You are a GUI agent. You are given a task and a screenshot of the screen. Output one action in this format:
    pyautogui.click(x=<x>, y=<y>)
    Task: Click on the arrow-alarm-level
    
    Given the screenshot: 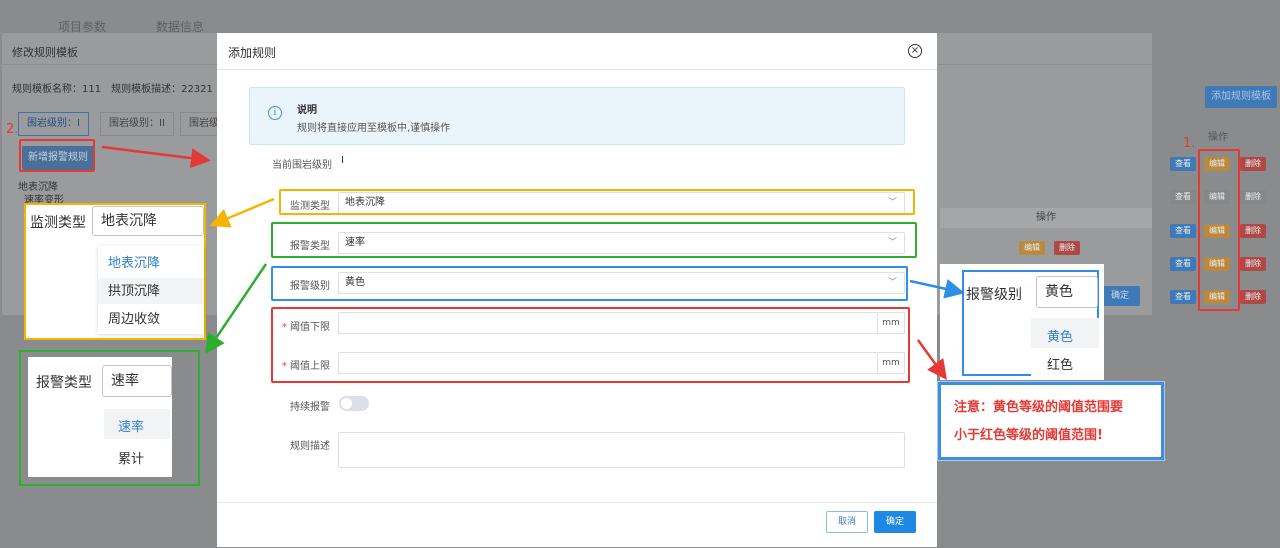 What is the action you would take?
    pyautogui.click(x=937, y=289)
    